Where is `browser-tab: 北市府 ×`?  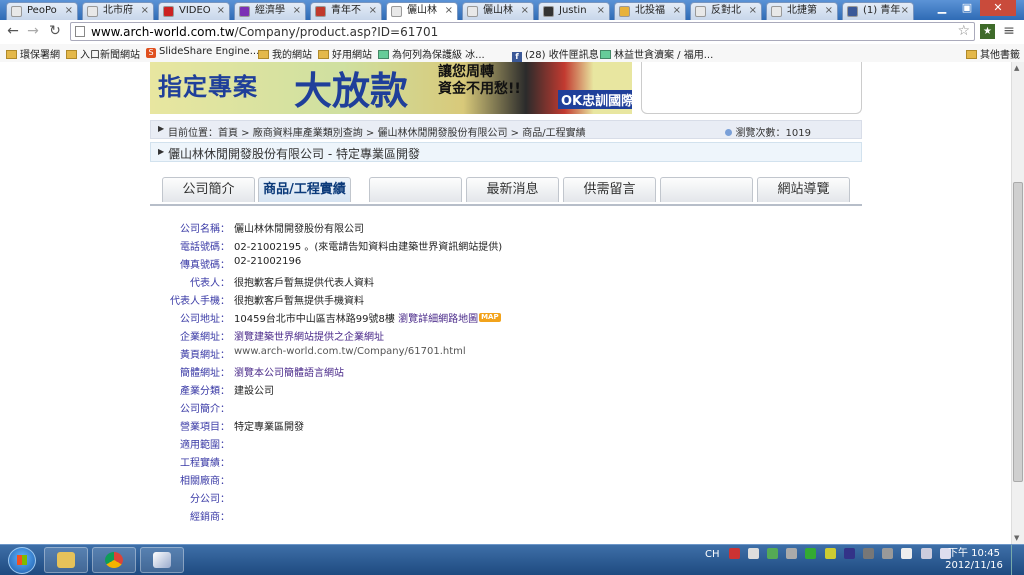 browser-tab: 北市府 × is located at coordinates (118, 11).